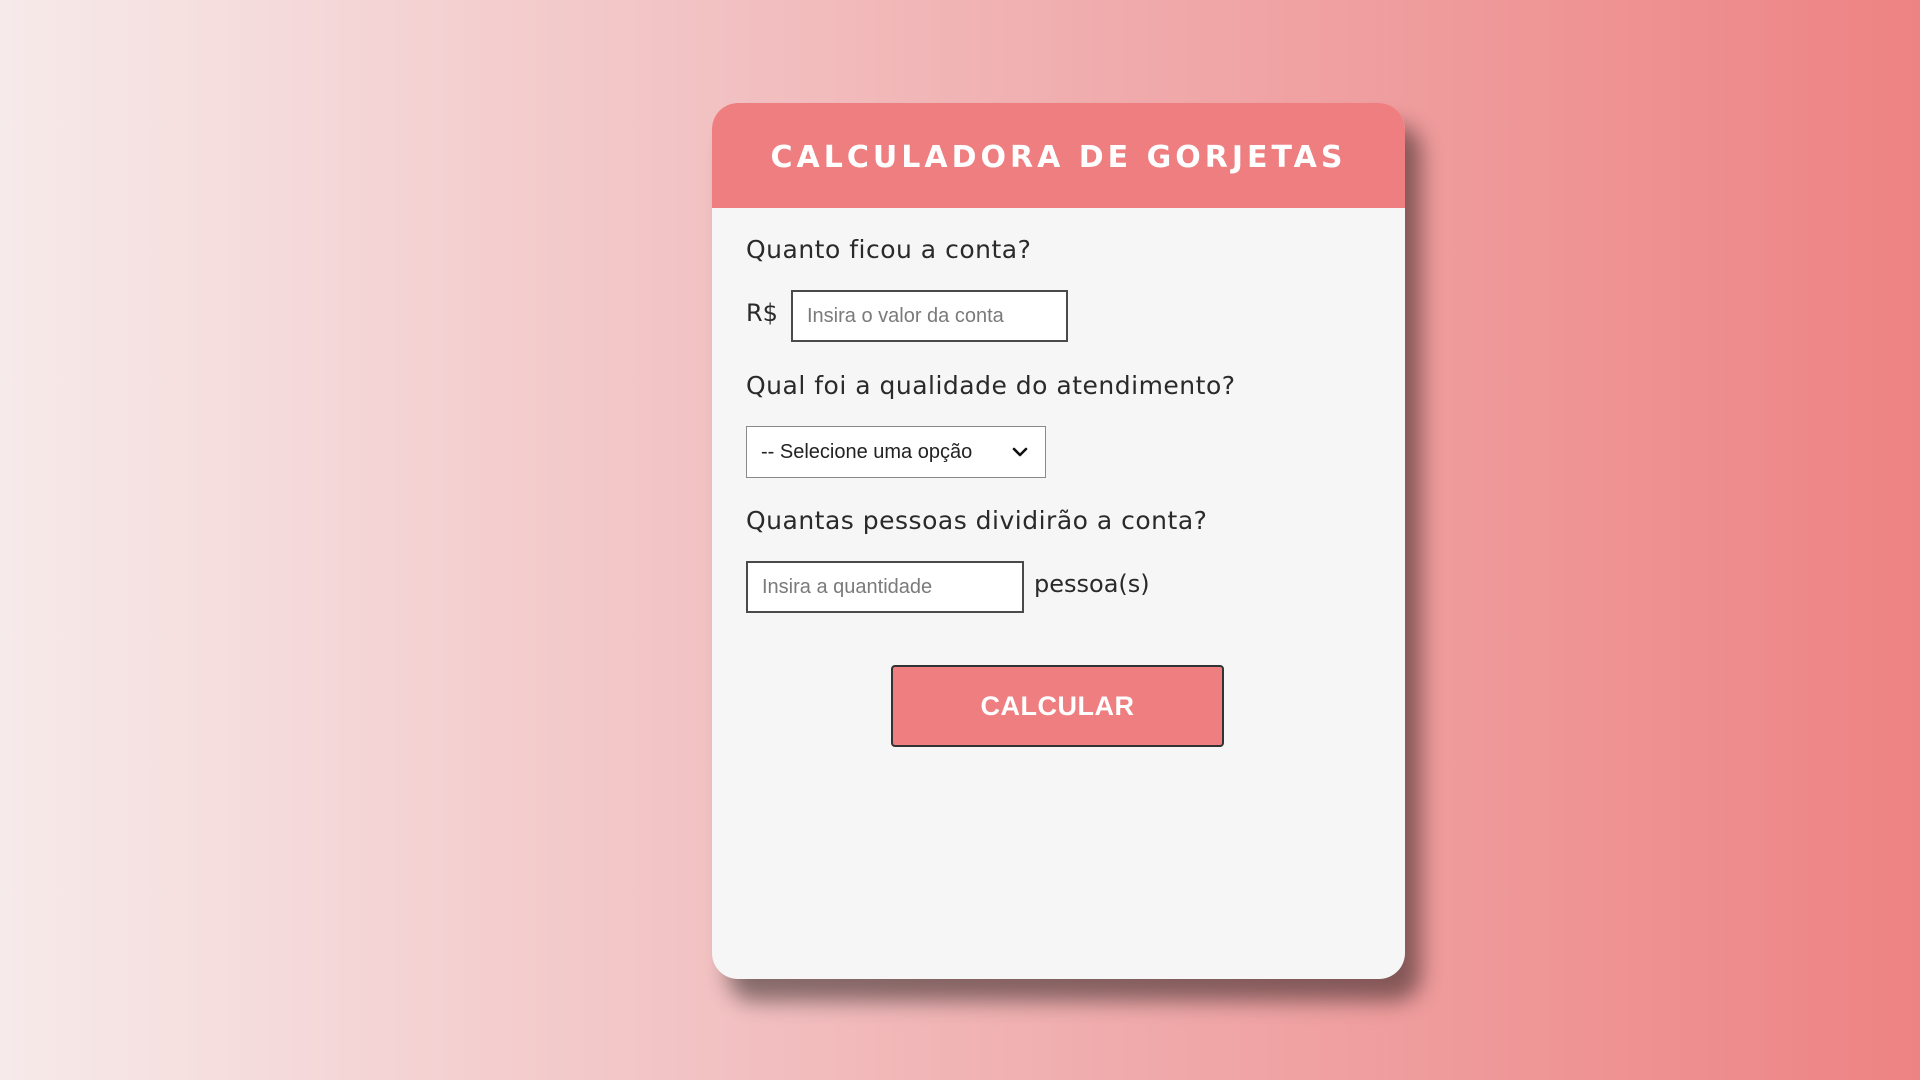 This screenshot has width=1920, height=1080. Describe the element at coordinates (977, 520) in the screenshot. I see `people-question-label: Quantas pessoas dividirão a conta?` at that location.